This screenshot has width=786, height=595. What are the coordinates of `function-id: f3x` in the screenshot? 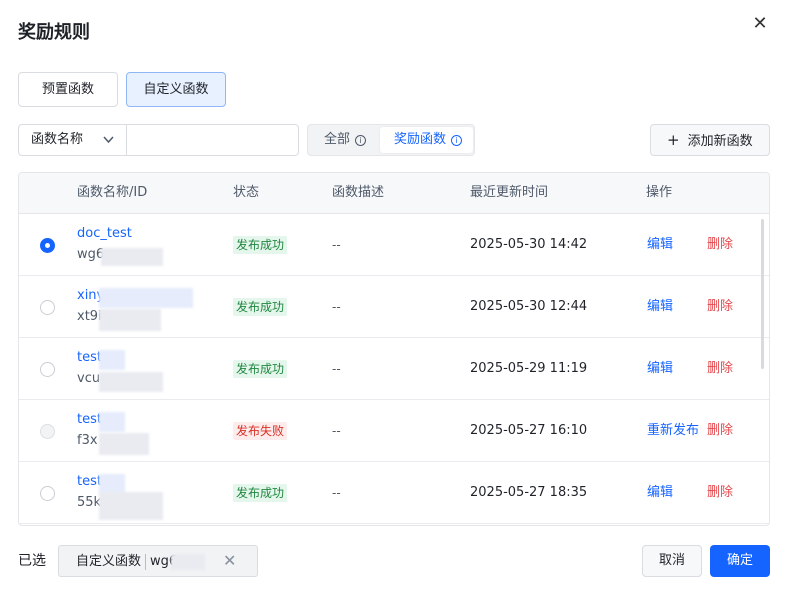 It's located at (87, 440).